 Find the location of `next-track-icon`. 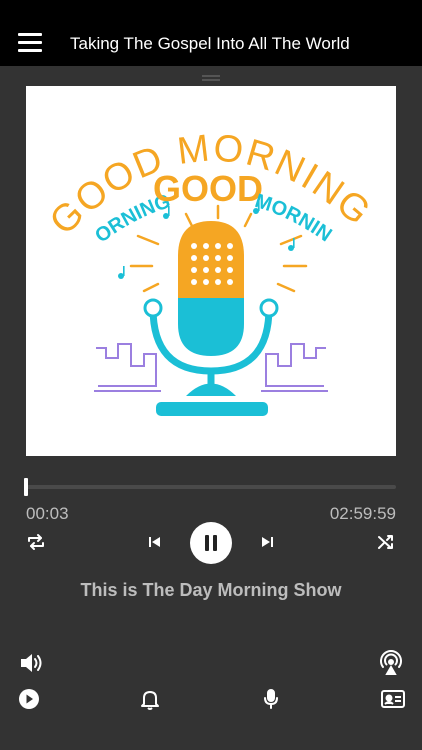

next-track-icon is located at coordinates (267, 542).